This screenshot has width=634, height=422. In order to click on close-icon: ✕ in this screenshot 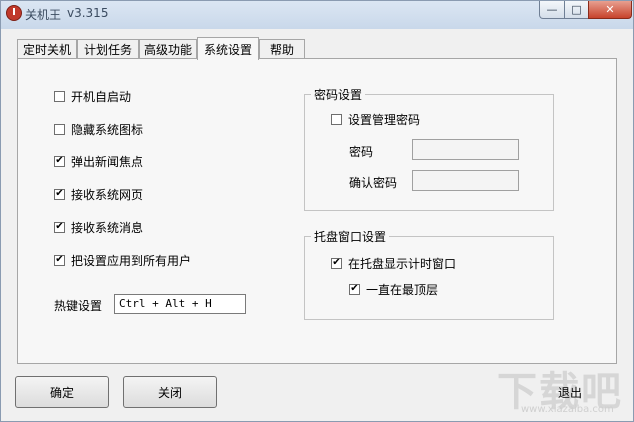, I will do `click(610, 9)`.